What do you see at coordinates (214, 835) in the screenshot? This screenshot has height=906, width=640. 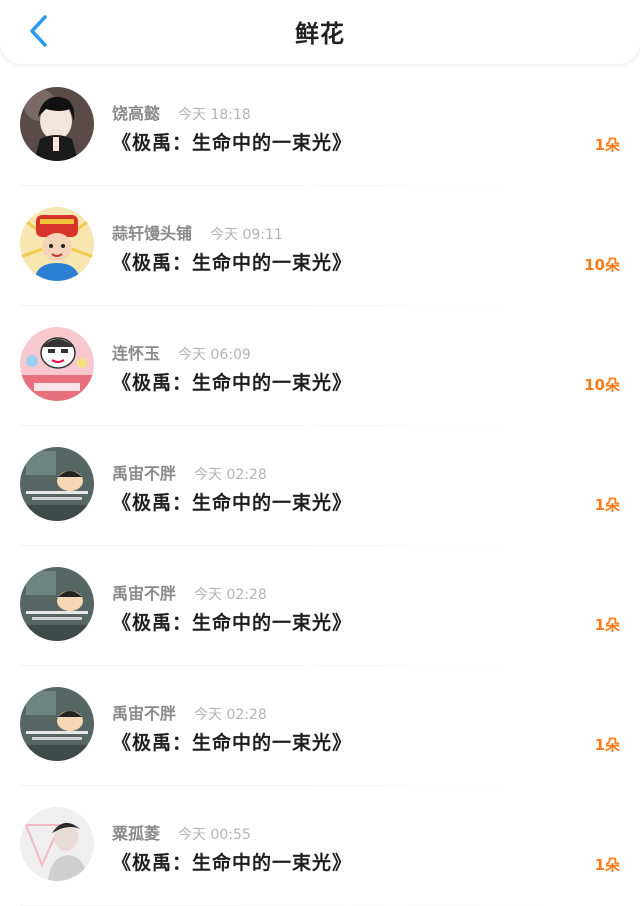 I see `timestamp: 今天 00:55` at bounding box center [214, 835].